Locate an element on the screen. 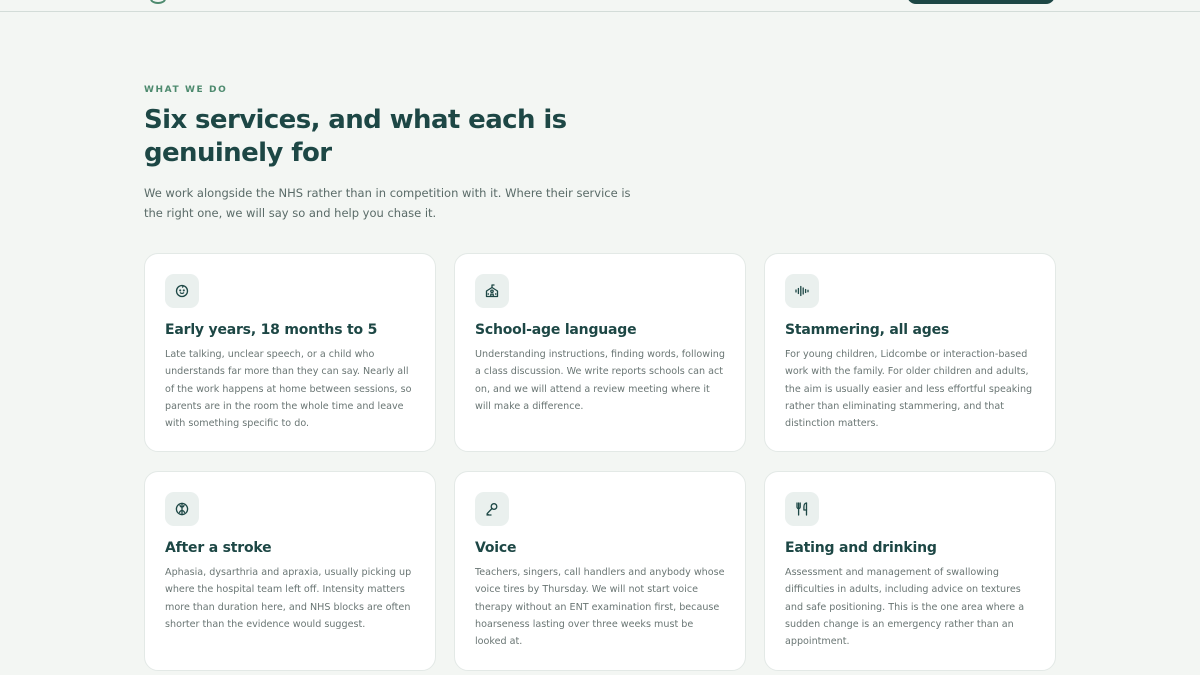 The height and width of the screenshot is (675, 1200). nav-cta-button is located at coordinates (981, 2).